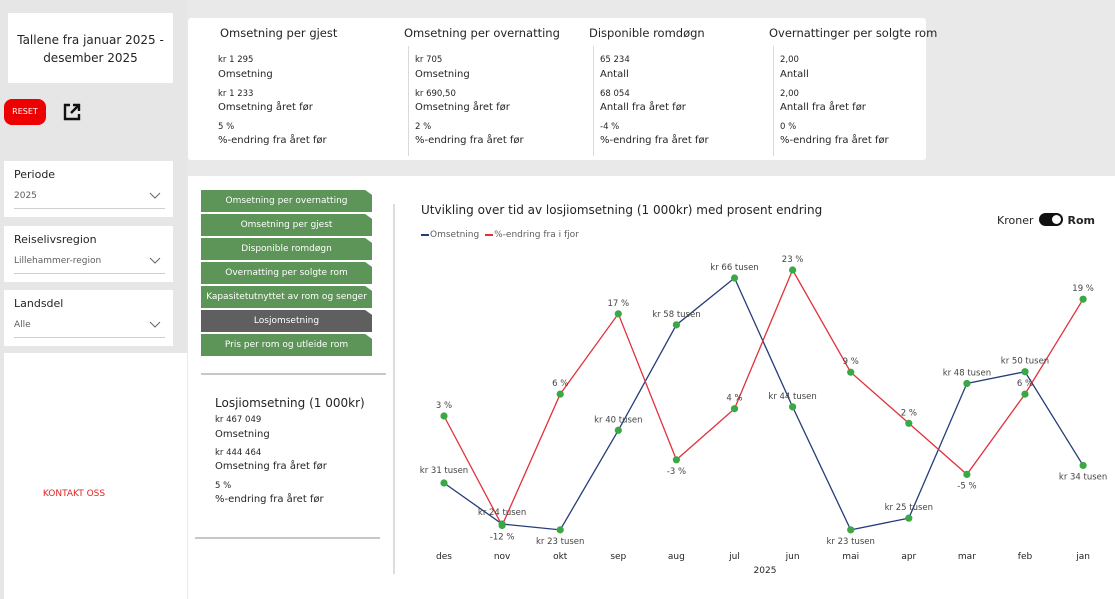  What do you see at coordinates (560, 557) in the screenshot?
I see `x-tick-label: okt` at bounding box center [560, 557].